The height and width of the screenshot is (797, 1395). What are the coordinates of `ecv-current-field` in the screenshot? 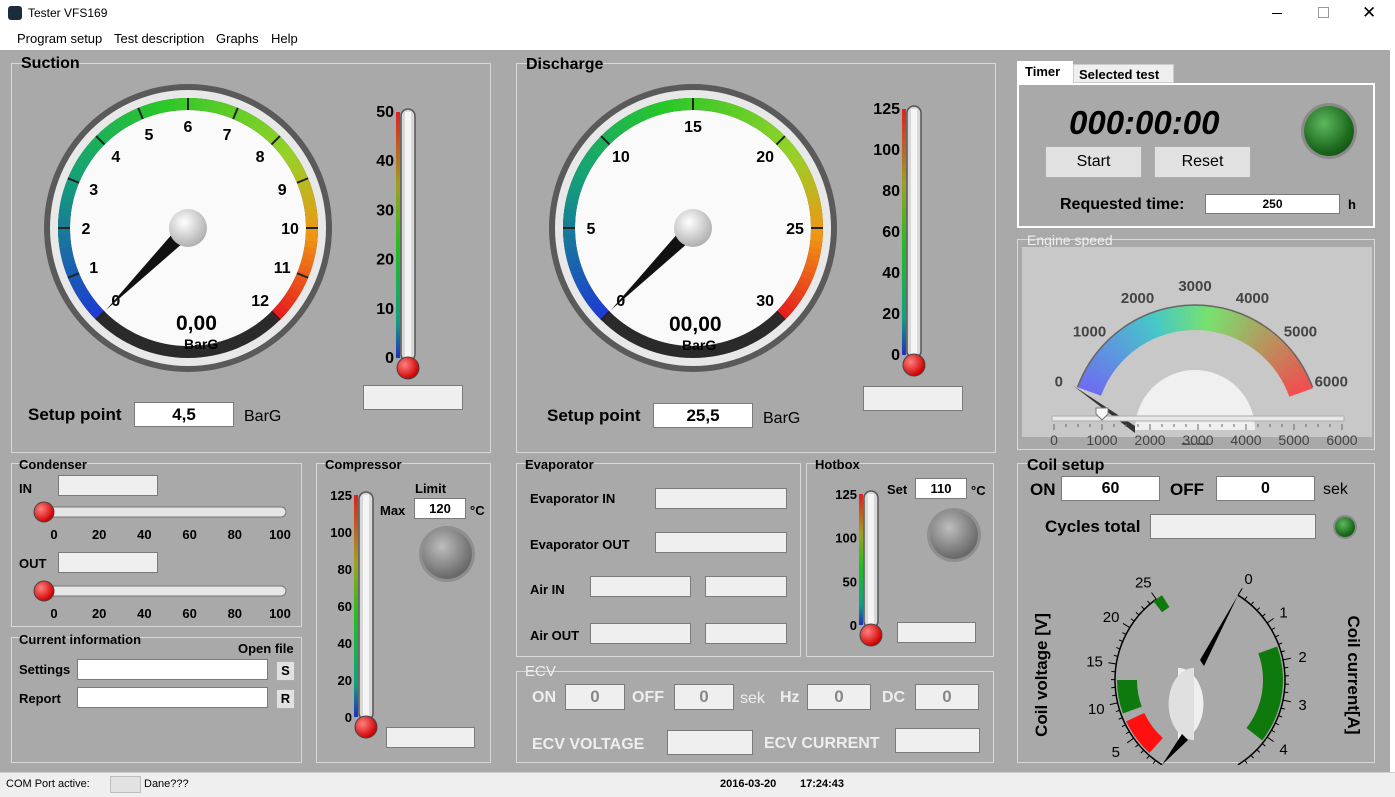 It's located at (937, 740).